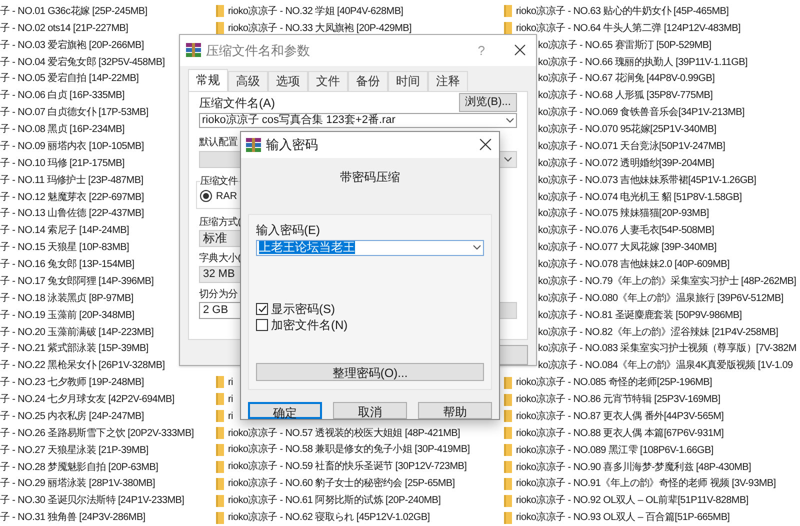 Image resolution: width=800 pixels, height=526 pixels. What do you see at coordinates (455, 410) in the screenshot?
I see `dialog-button: 帮助` at bounding box center [455, 410].